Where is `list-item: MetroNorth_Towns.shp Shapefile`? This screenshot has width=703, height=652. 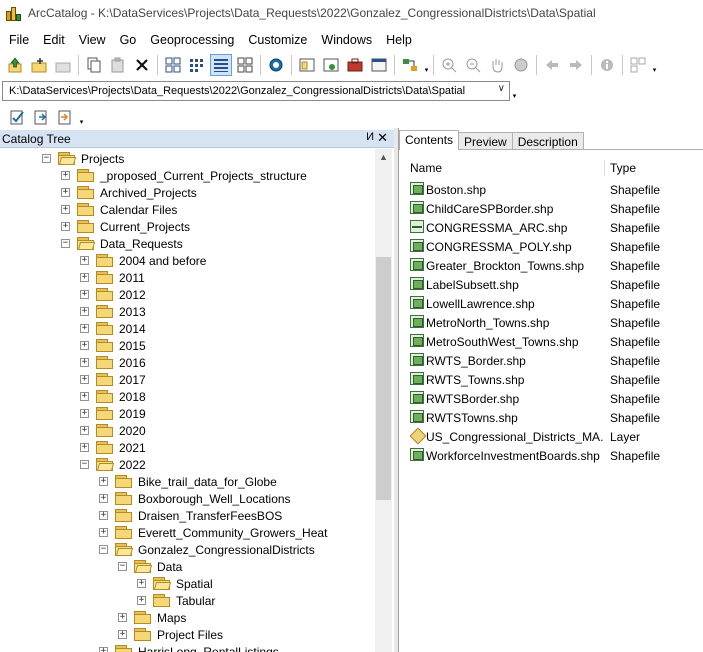
list-item: MetroNorth_Towns.shp Shapefile is located at coordinates (551, 322).